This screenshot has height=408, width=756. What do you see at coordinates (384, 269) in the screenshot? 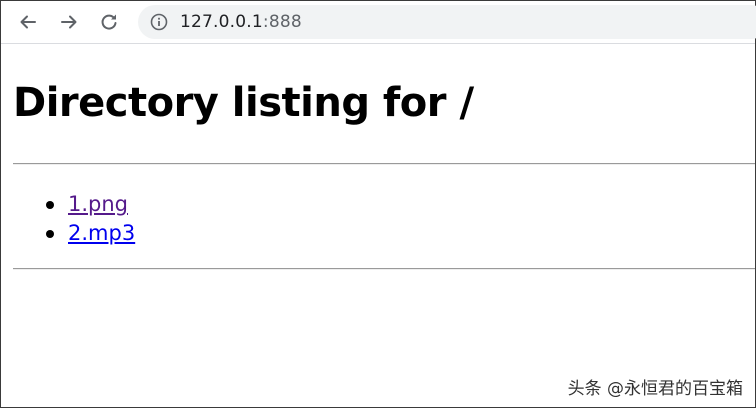
I see `divider-bottom` at bounding box center [384, 269].